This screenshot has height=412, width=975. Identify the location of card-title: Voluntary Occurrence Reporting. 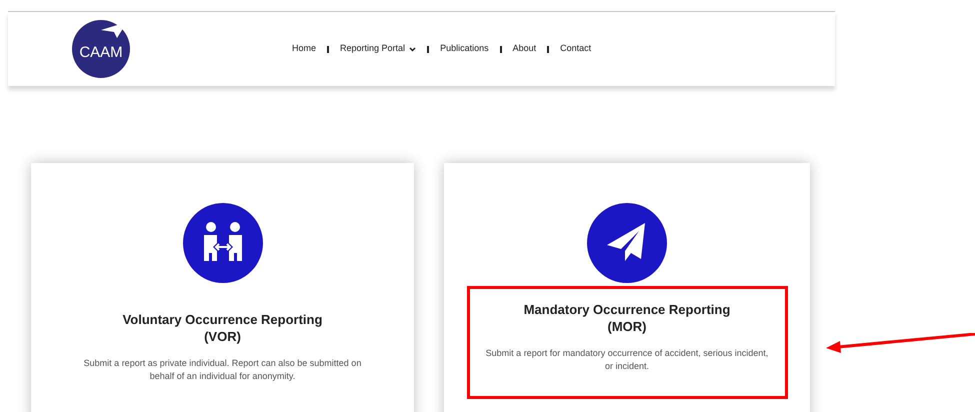
(222, 319).